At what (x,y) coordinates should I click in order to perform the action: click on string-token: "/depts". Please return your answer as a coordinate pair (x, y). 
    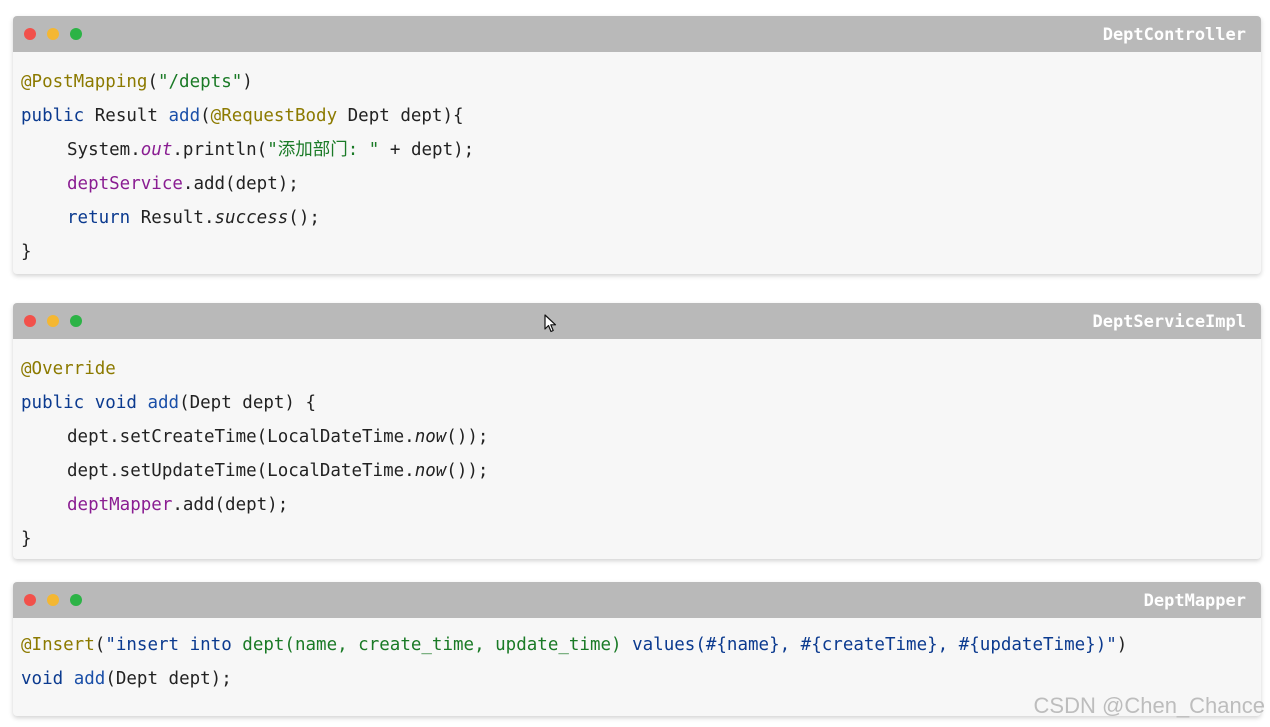
    Looking at the image, I should click on (200, 82).